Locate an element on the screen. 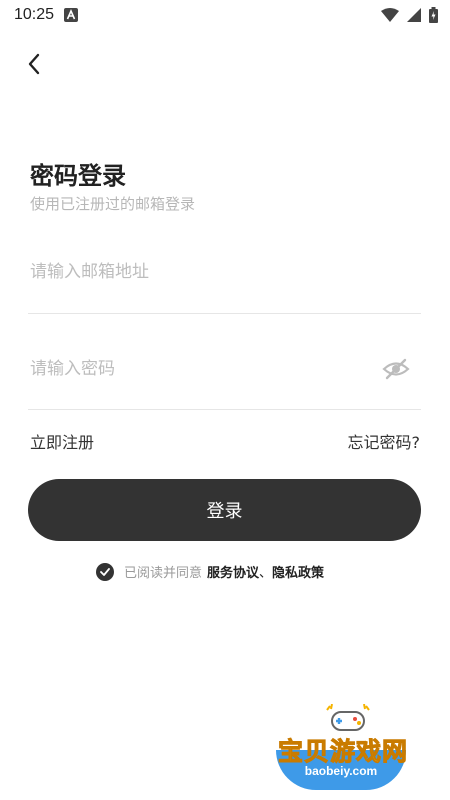 The height and width of the screenshot is (800, 450). page-subtitle: 使用已注册过的邮箱登录 is located at coordinates (113, 204).